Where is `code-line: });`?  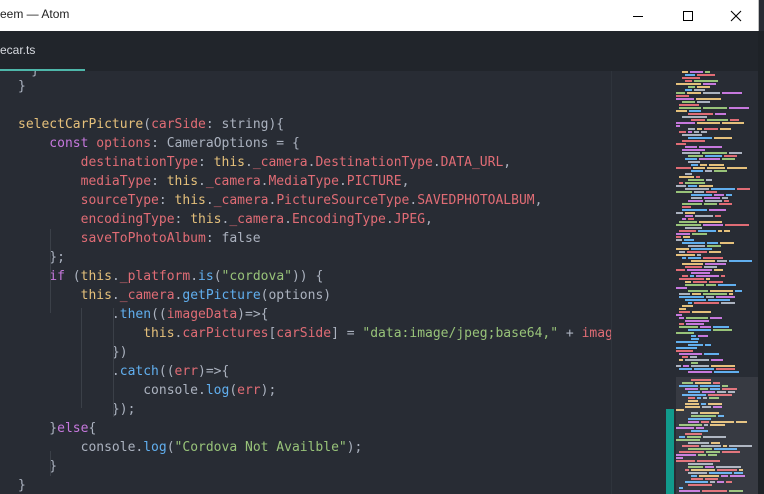 code-line: }); is located at coordinates (77, 409).